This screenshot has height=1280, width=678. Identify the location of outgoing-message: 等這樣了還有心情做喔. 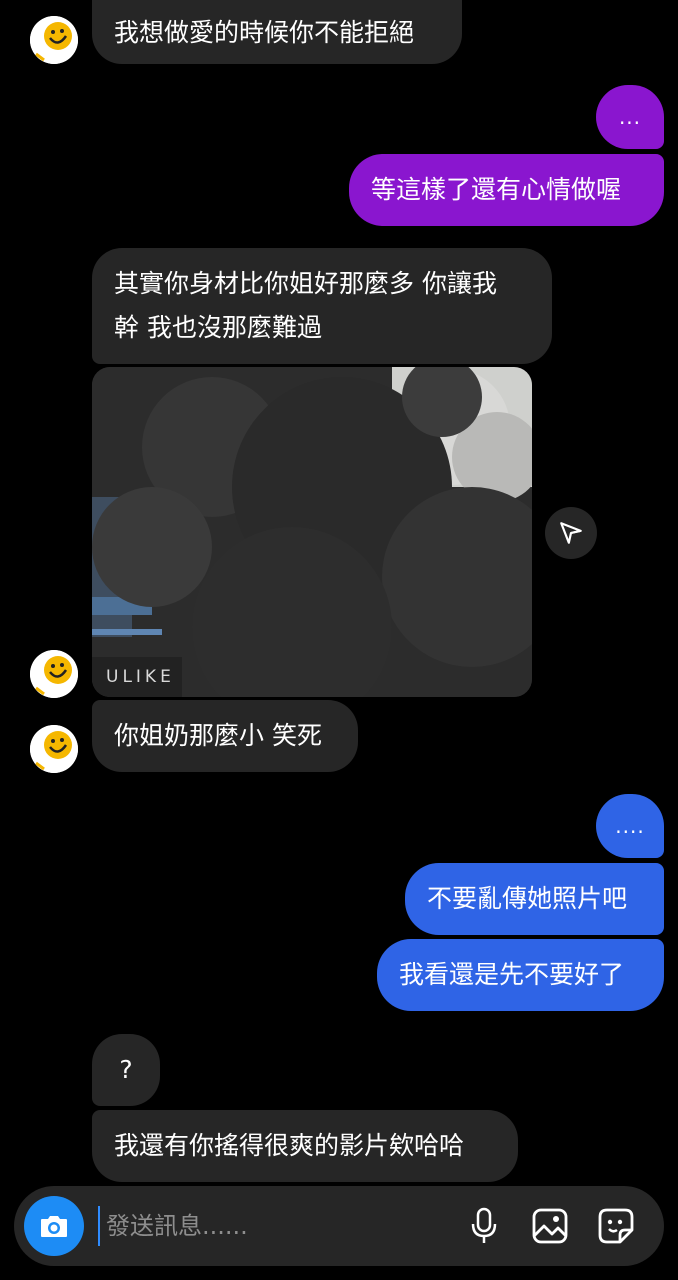
(506, 190).